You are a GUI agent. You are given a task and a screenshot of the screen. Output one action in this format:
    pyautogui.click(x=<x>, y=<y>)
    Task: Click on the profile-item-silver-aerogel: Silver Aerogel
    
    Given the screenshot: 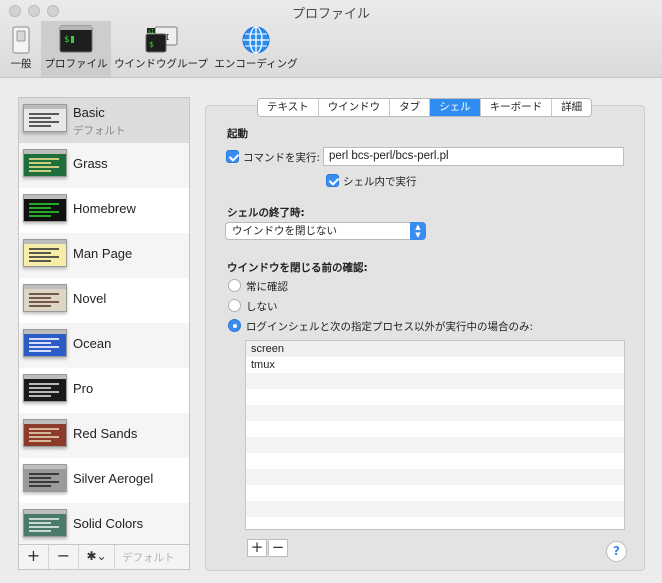 What is the action you would take?
    pyautogui.click(x=104, y=480)
    